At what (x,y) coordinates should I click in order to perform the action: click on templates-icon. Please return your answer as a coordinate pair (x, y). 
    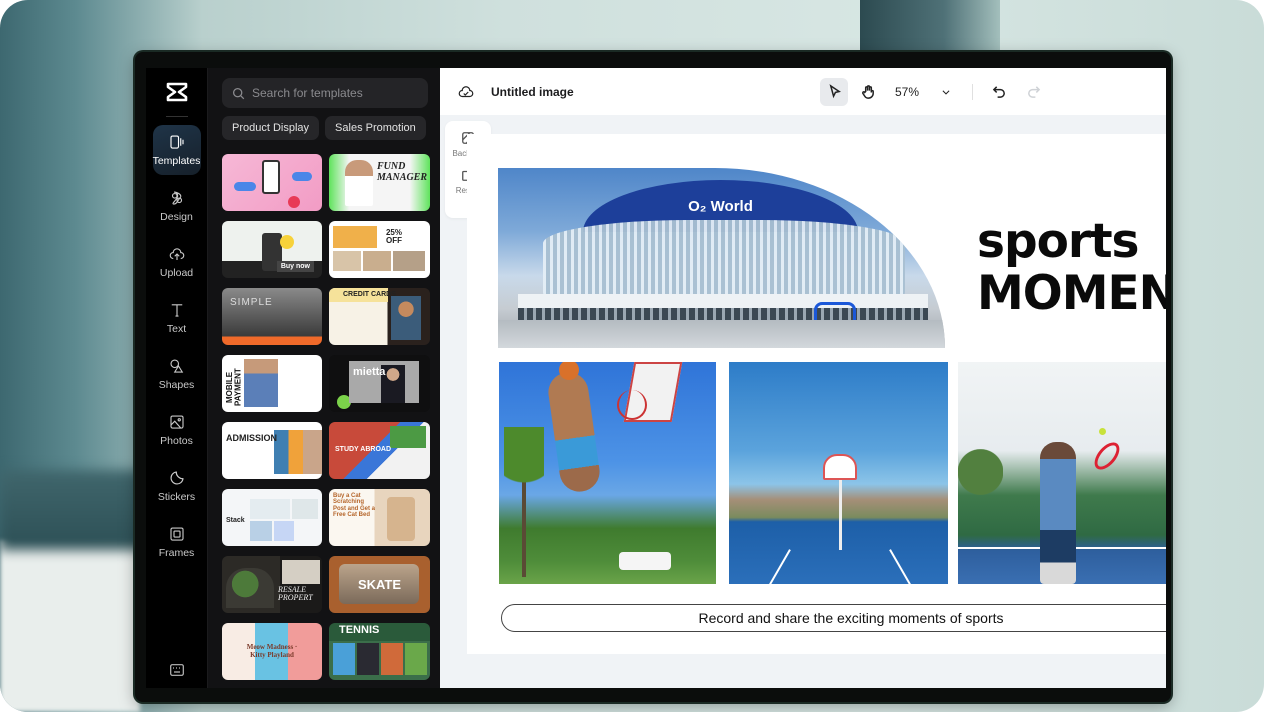
    Looking at the image, I should click on (176, 142).